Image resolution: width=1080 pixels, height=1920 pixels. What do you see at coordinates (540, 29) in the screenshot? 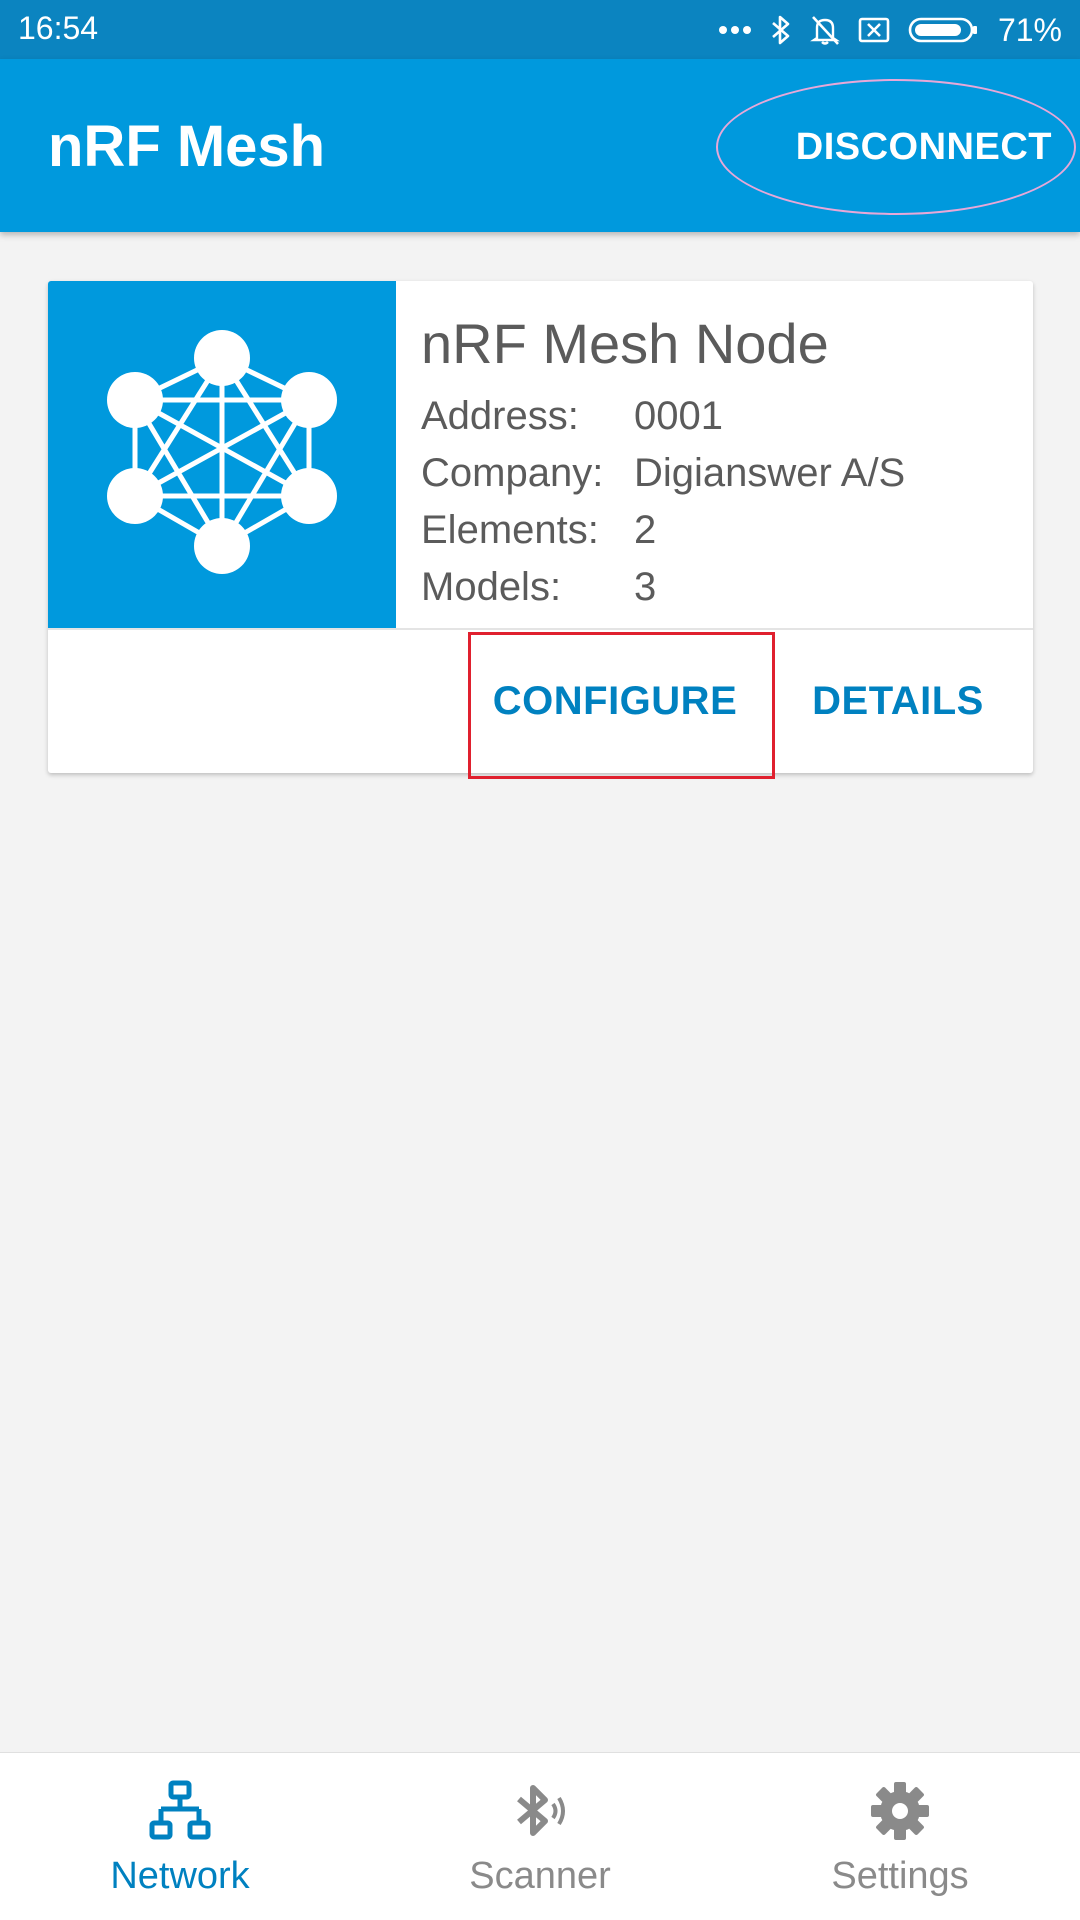
I see `status-bar: 16:54 71%` at bounding box center [540, 29].